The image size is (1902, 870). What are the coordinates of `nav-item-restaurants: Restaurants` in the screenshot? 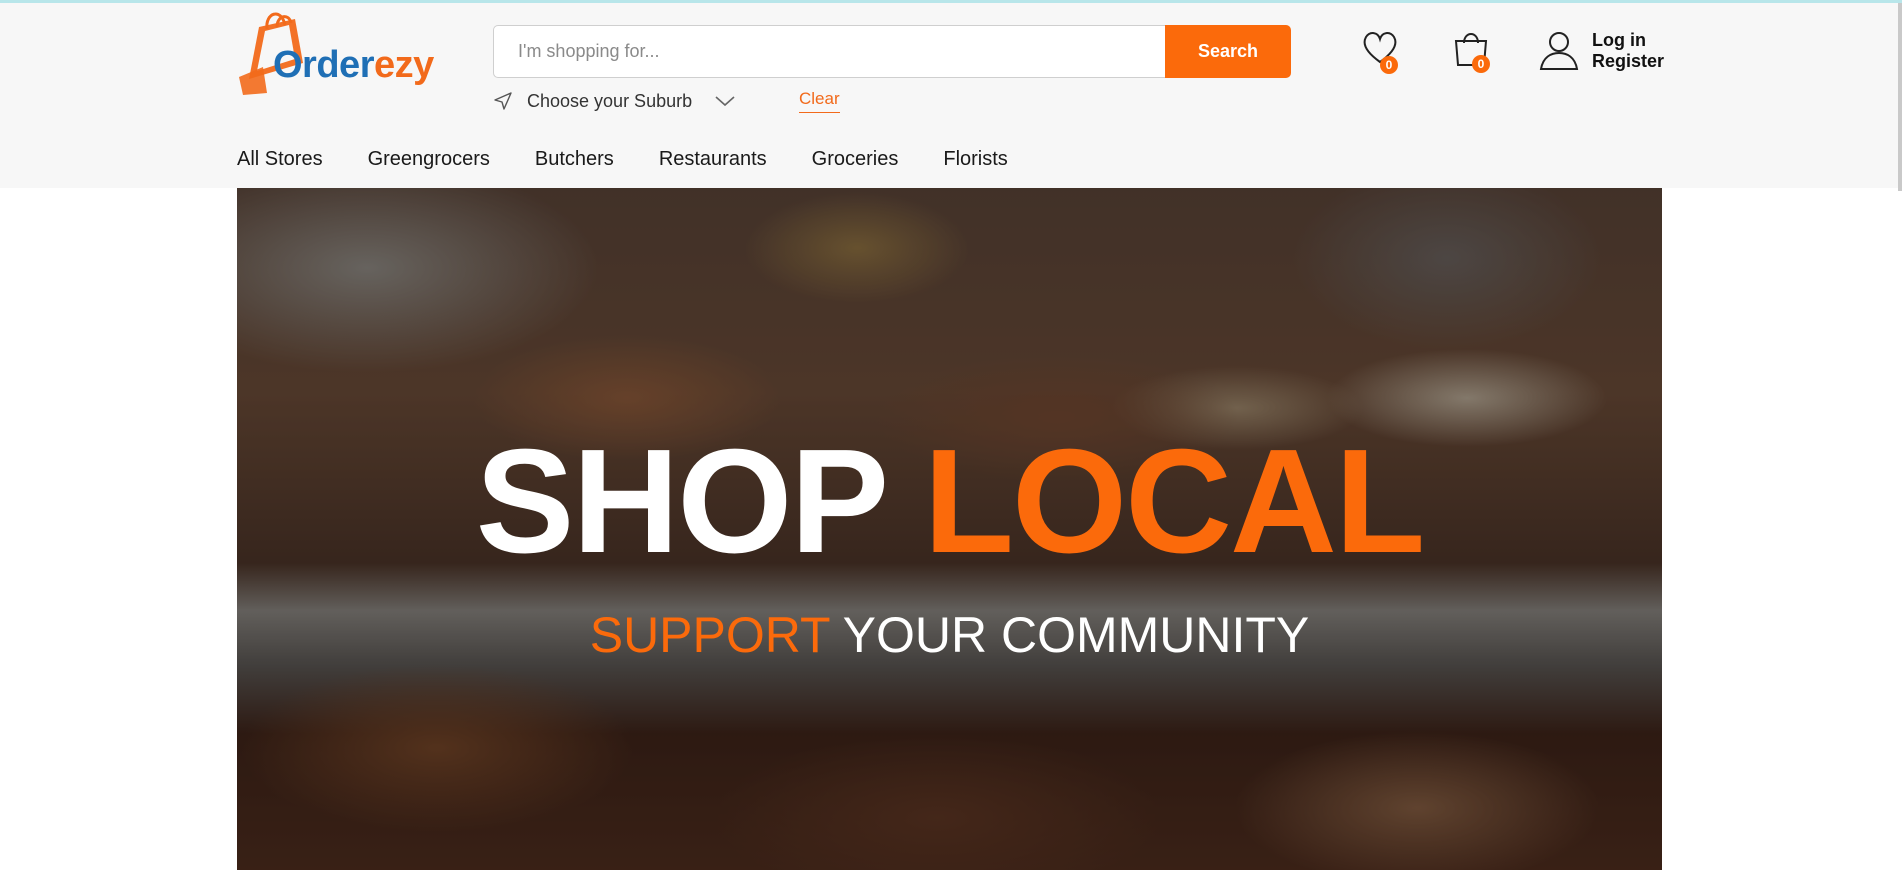 It's located at (713, 159).